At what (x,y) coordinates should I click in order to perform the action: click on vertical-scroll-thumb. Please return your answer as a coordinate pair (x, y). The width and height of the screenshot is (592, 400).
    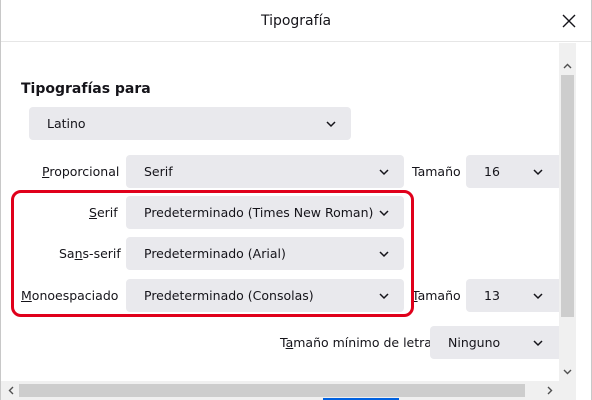
    Looking at the image, I should click on (567, 196).